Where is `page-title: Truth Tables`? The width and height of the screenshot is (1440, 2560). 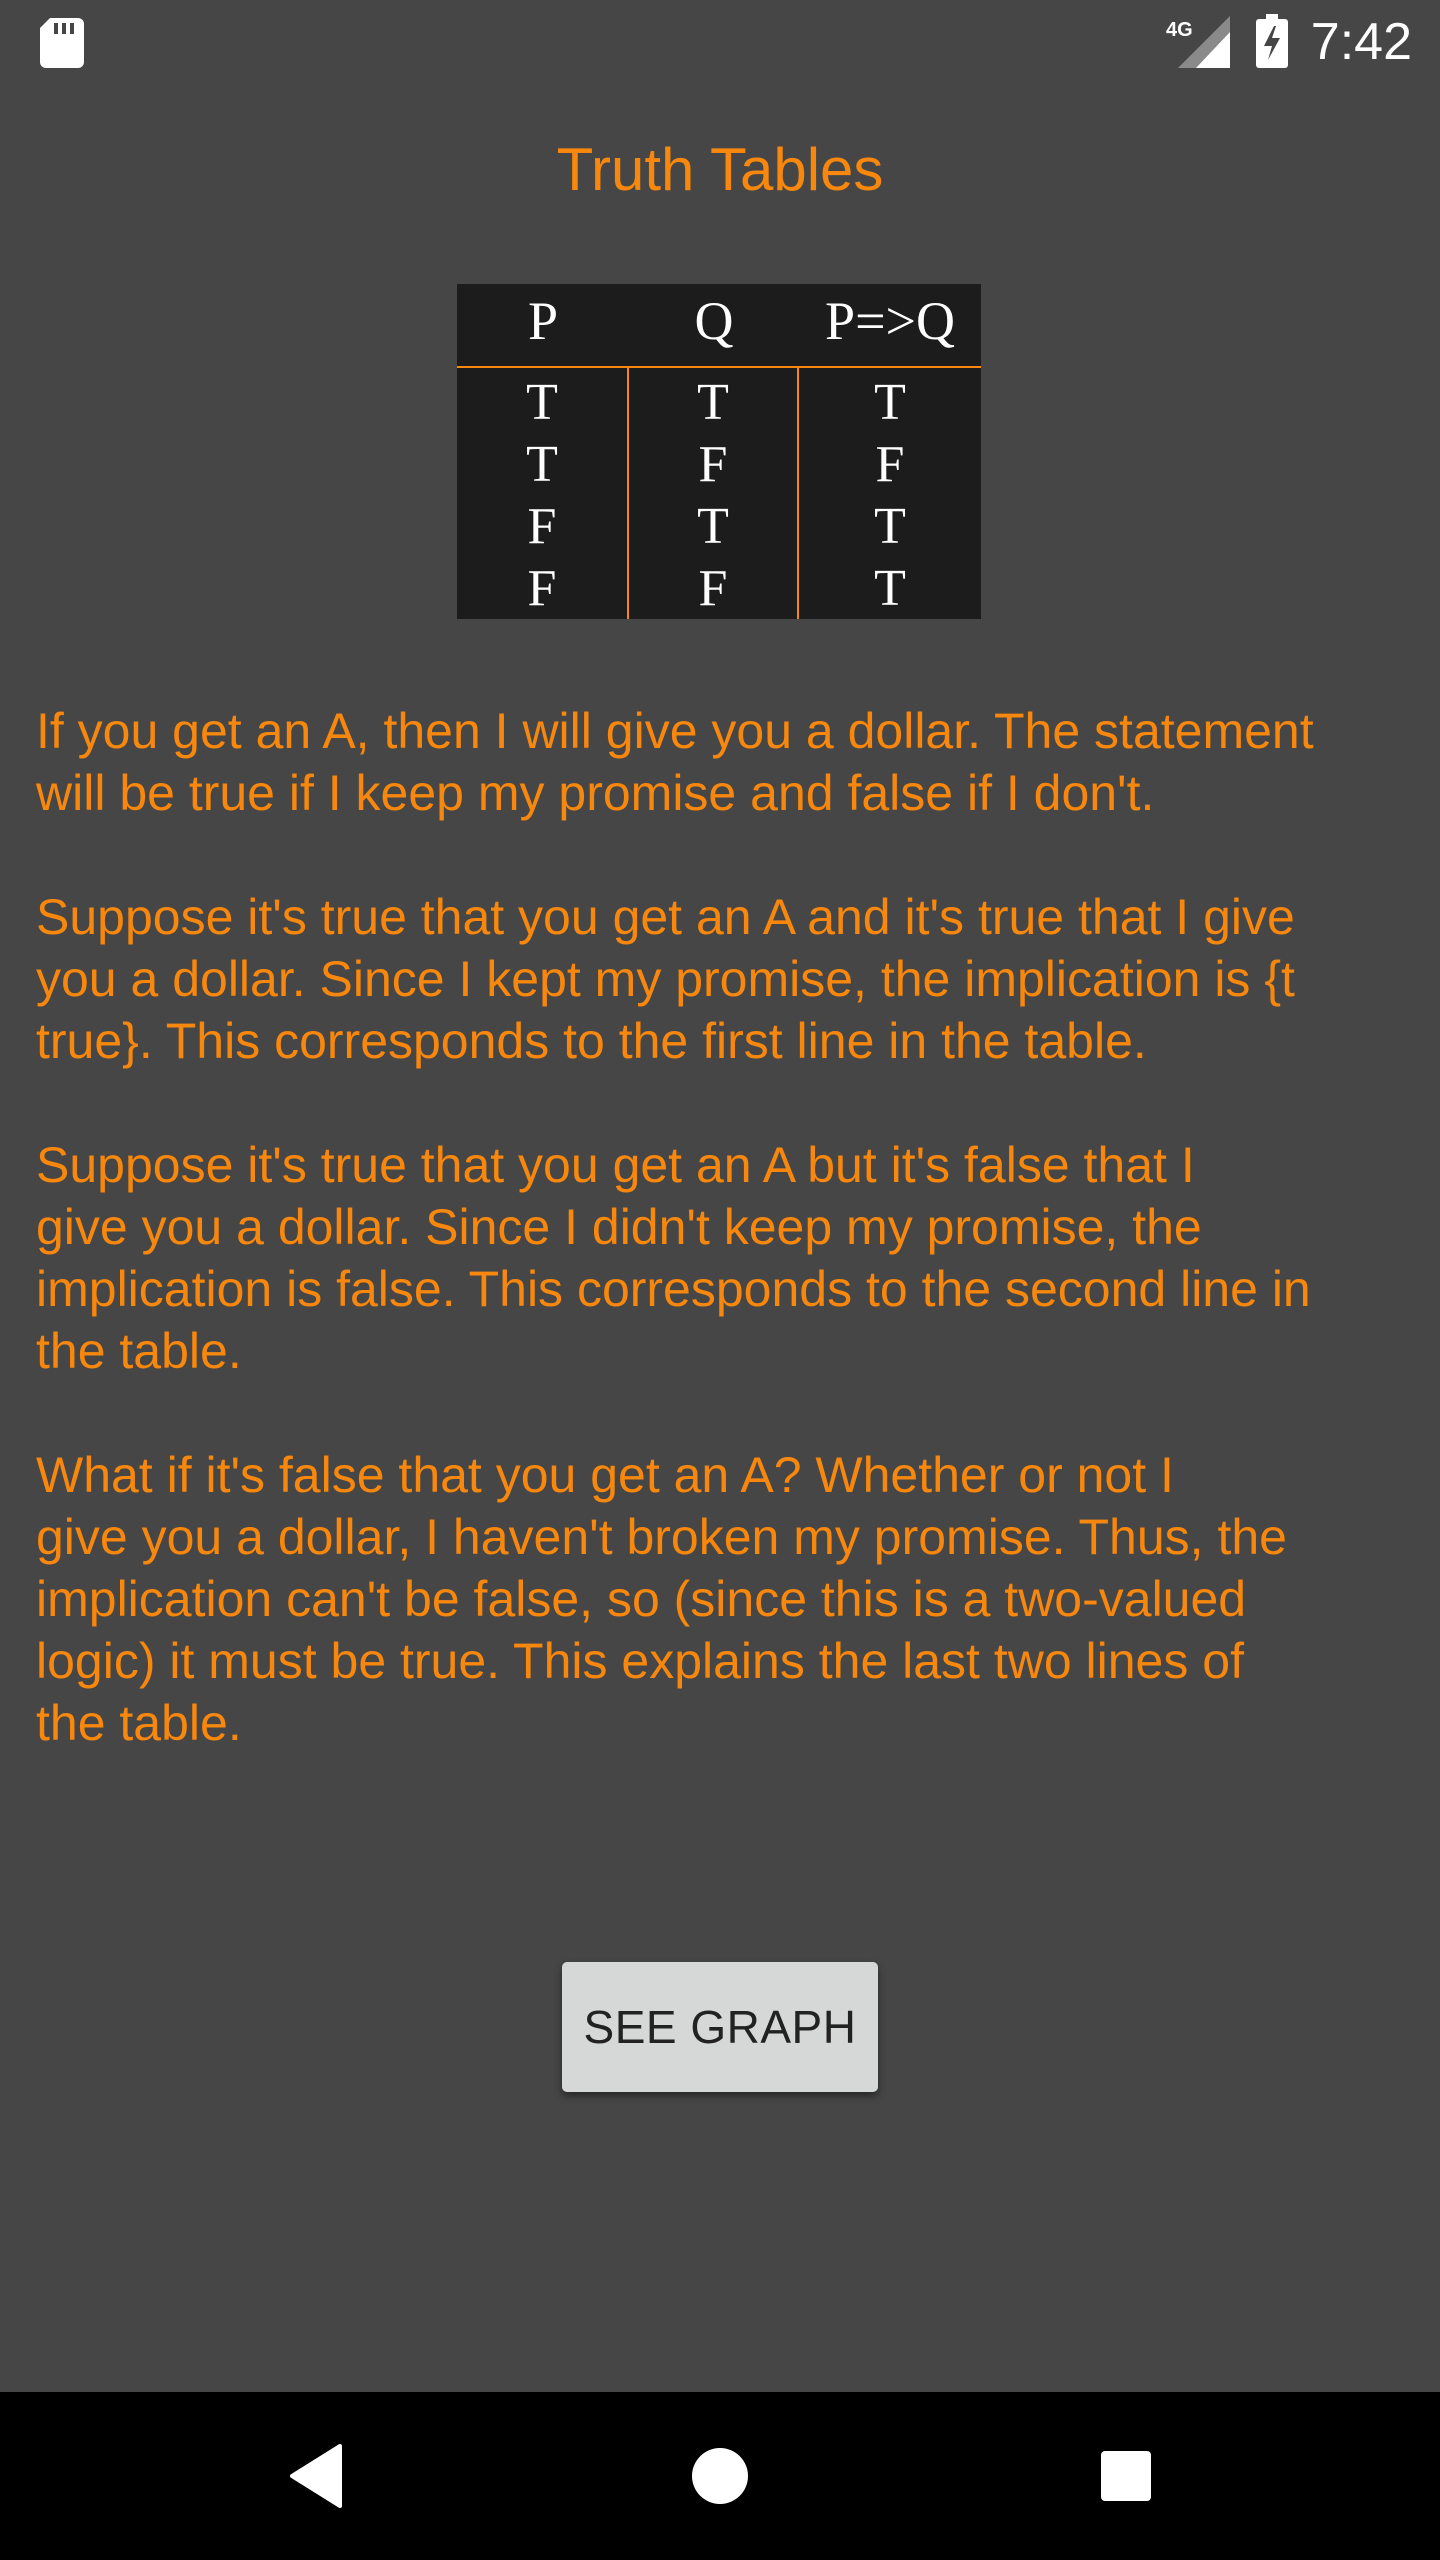
page-title: Truth Tables is located at coordinates (720, 169).